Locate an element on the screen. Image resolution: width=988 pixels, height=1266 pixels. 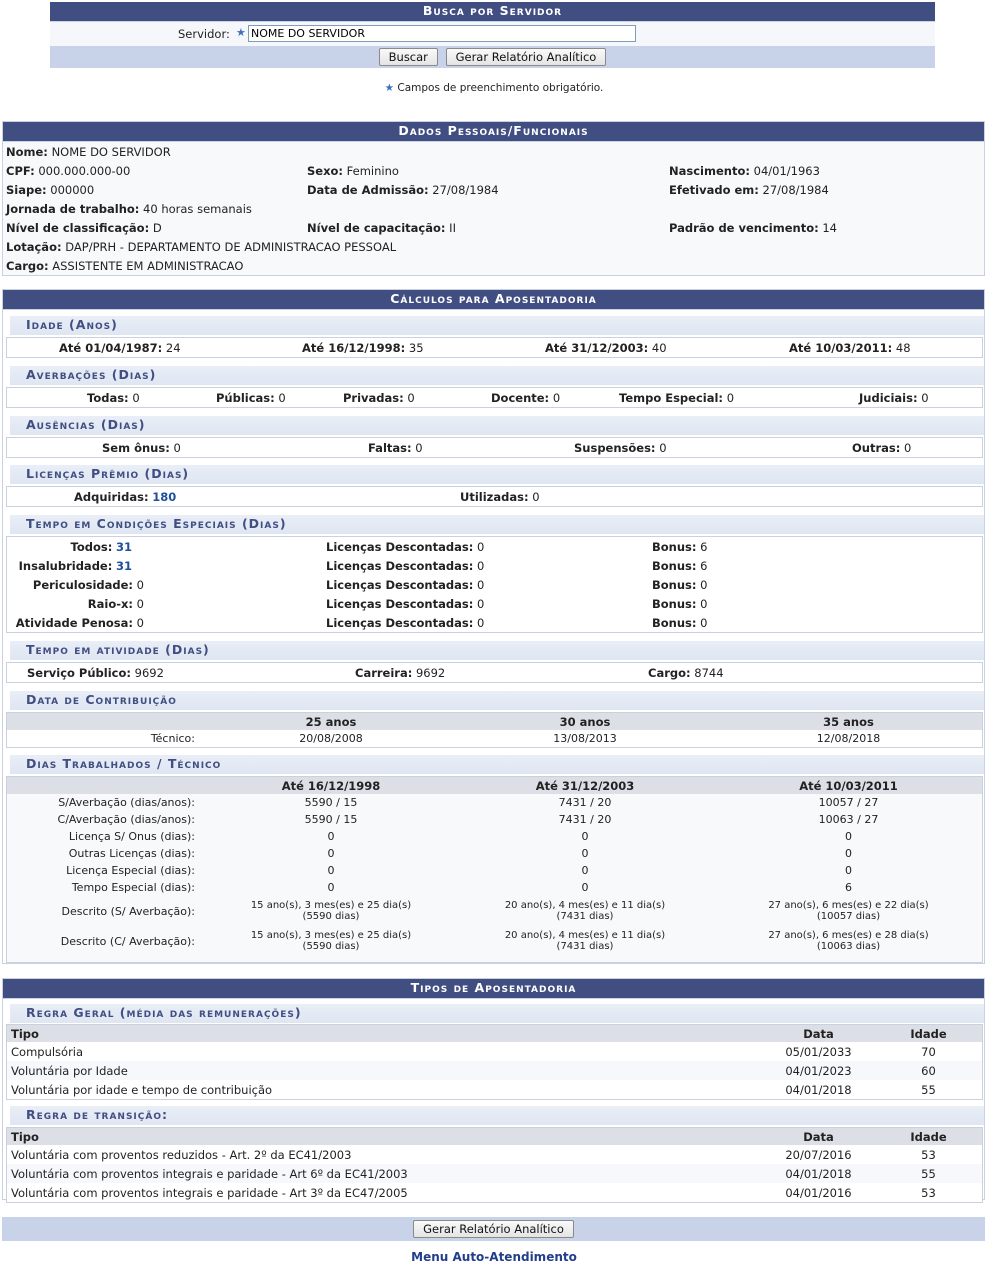
sexo-value: Feminino is located at coordinates (372, 171).